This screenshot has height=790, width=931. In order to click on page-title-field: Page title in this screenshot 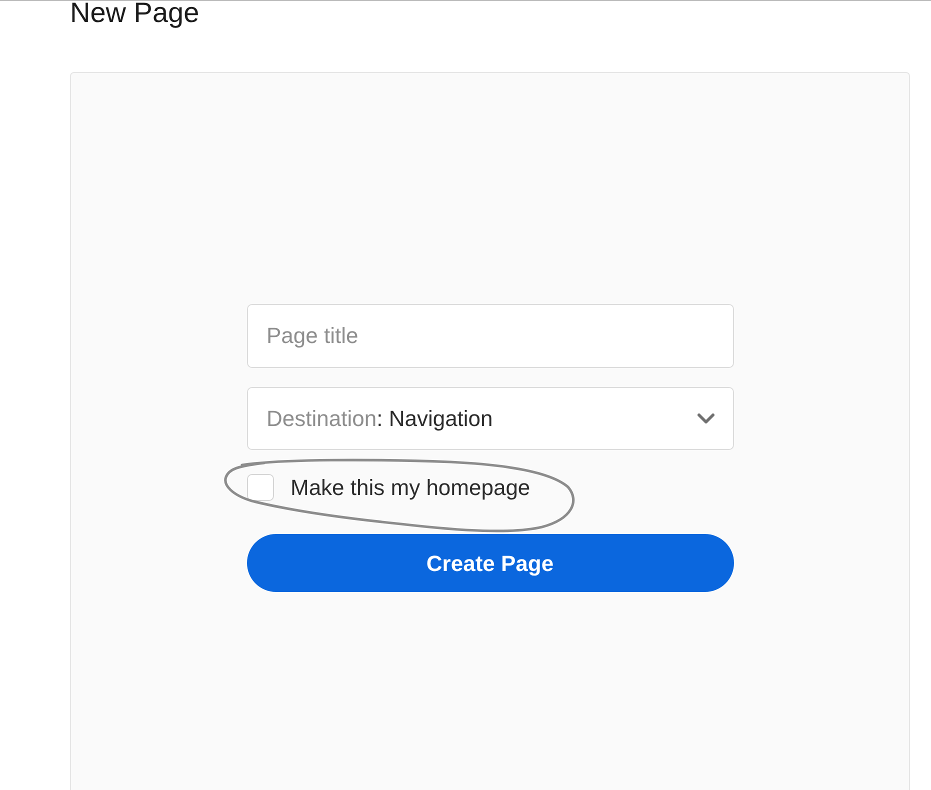, I will do `click(490, 336)`.